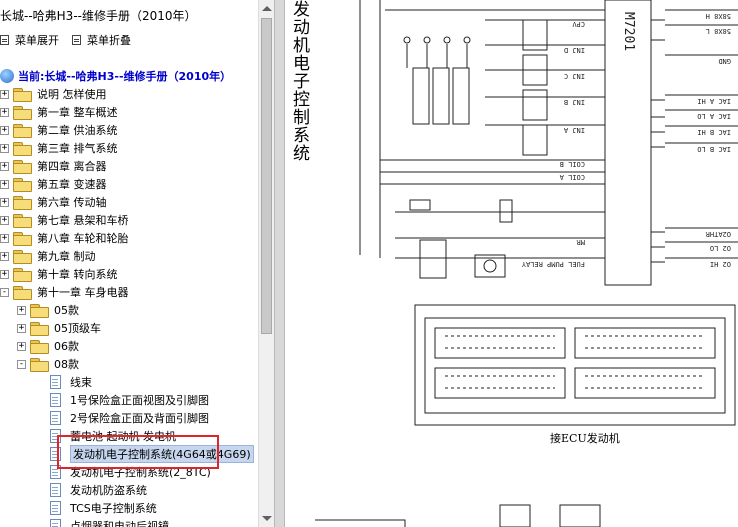 This screenshot has height=527, width=738. I want to click on harness-label: 58X8 H, so click(718, 16).